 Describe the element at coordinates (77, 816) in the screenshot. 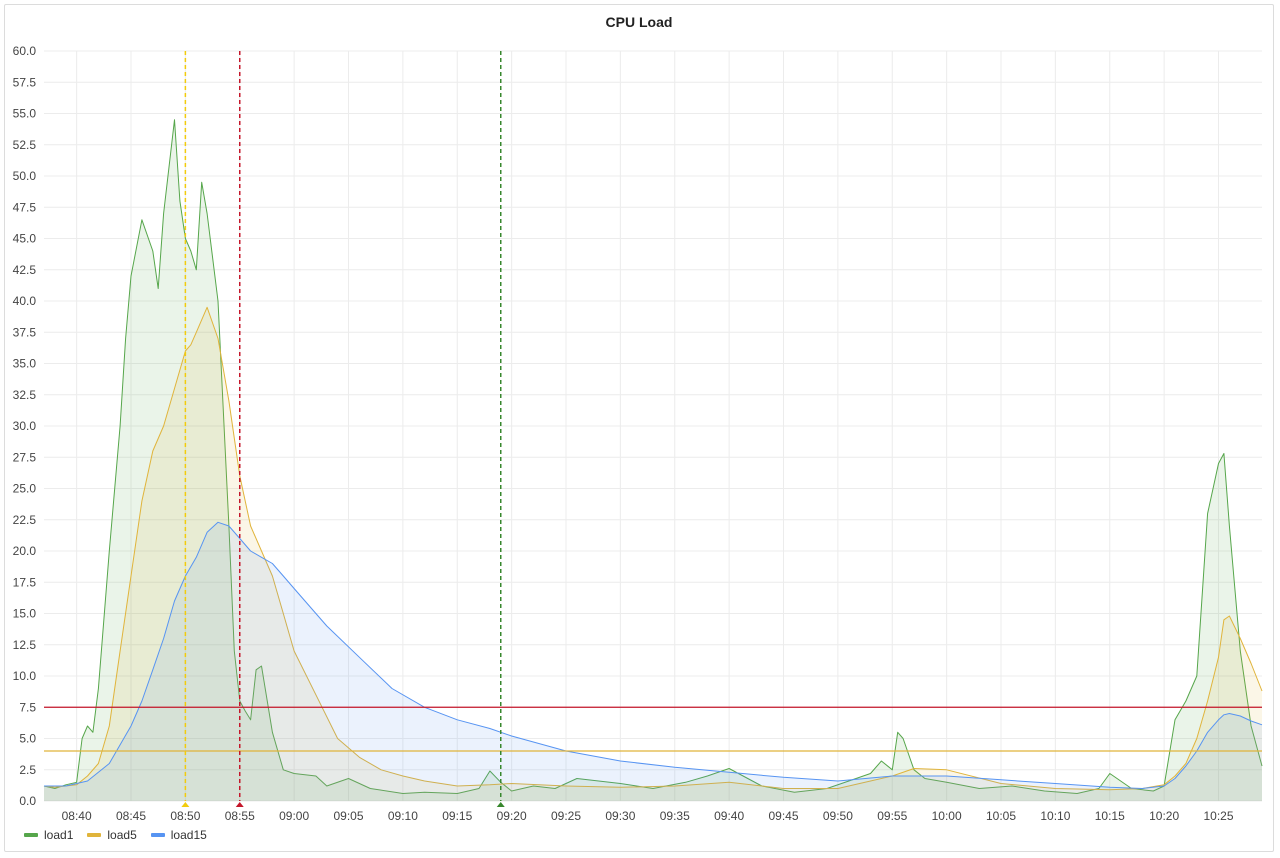

I see `x-tick-label: 08:40` at that location.